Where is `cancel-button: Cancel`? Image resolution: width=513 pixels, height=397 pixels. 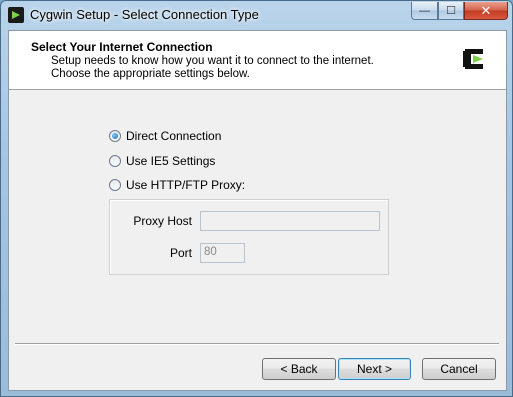 cancel-button: Cancel is located at coordinates (459, 369).